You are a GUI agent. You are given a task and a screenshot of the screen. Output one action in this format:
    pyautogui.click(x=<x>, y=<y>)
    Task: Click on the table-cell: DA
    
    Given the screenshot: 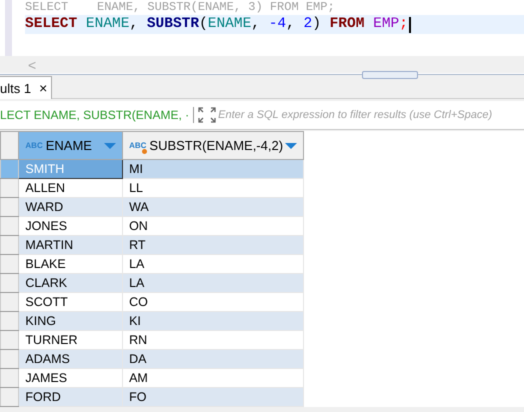 What is the action you would take?
    pyautogui.click(x=213, y=359)
    